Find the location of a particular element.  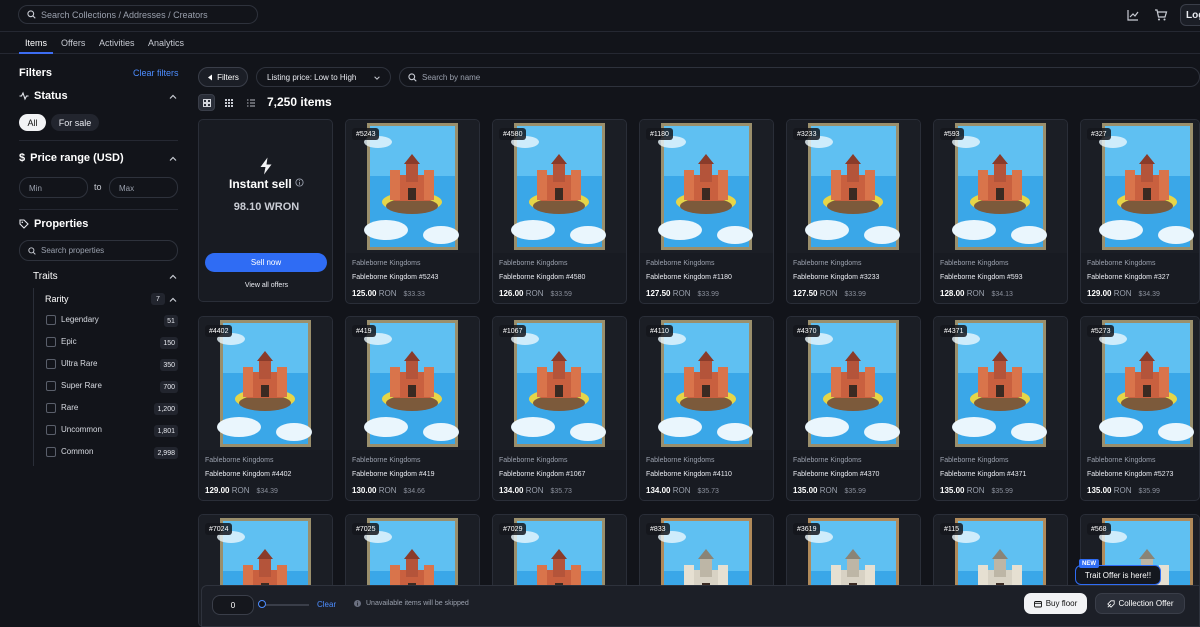

tab-items: Items is located at coordinates (36, 43).